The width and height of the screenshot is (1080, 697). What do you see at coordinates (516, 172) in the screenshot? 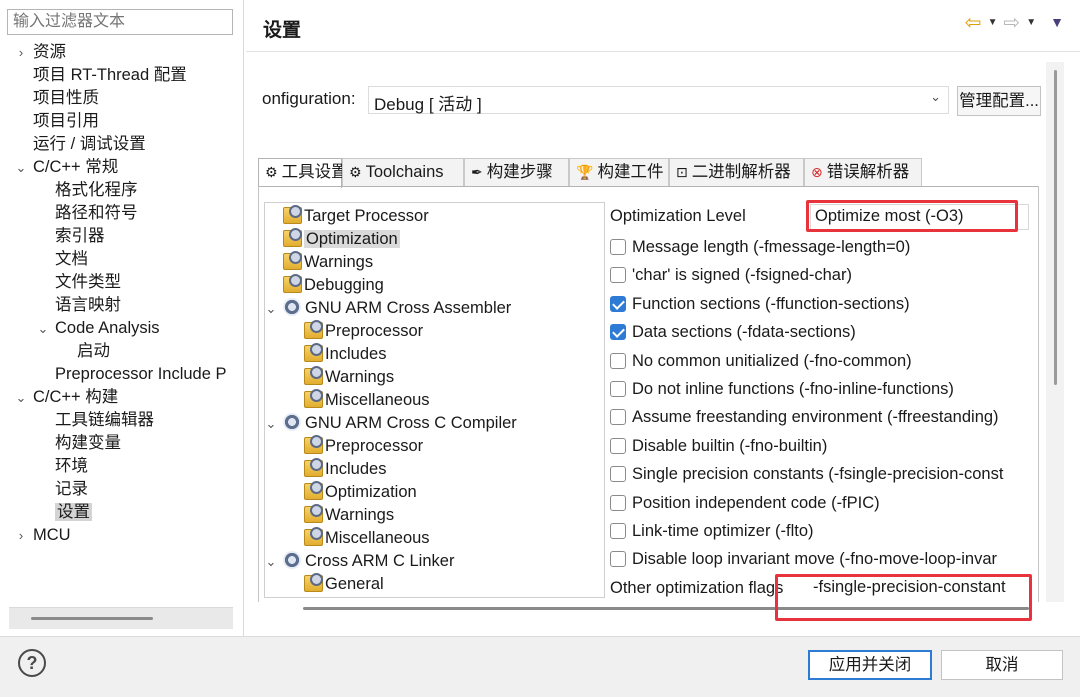
I see `tab-2: ✒ 构建步骤` at bounding box center [516, 172].